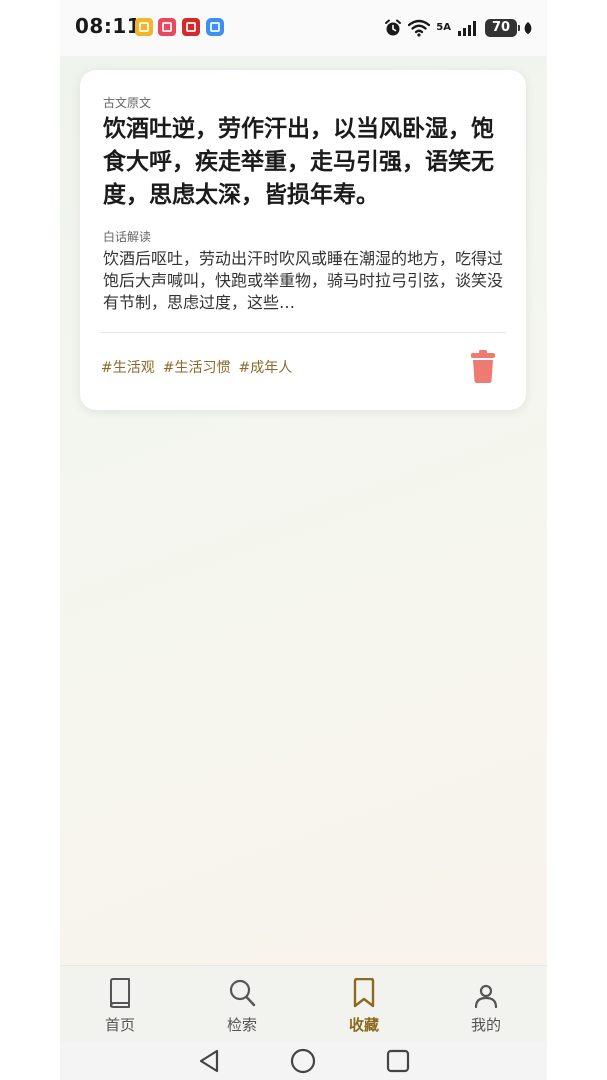 This screenshot has width=607, height=1080. What do you see at coordinates (467, 28) in the screenshot?
I see `signal-icon` at bounding box center [467, 28].